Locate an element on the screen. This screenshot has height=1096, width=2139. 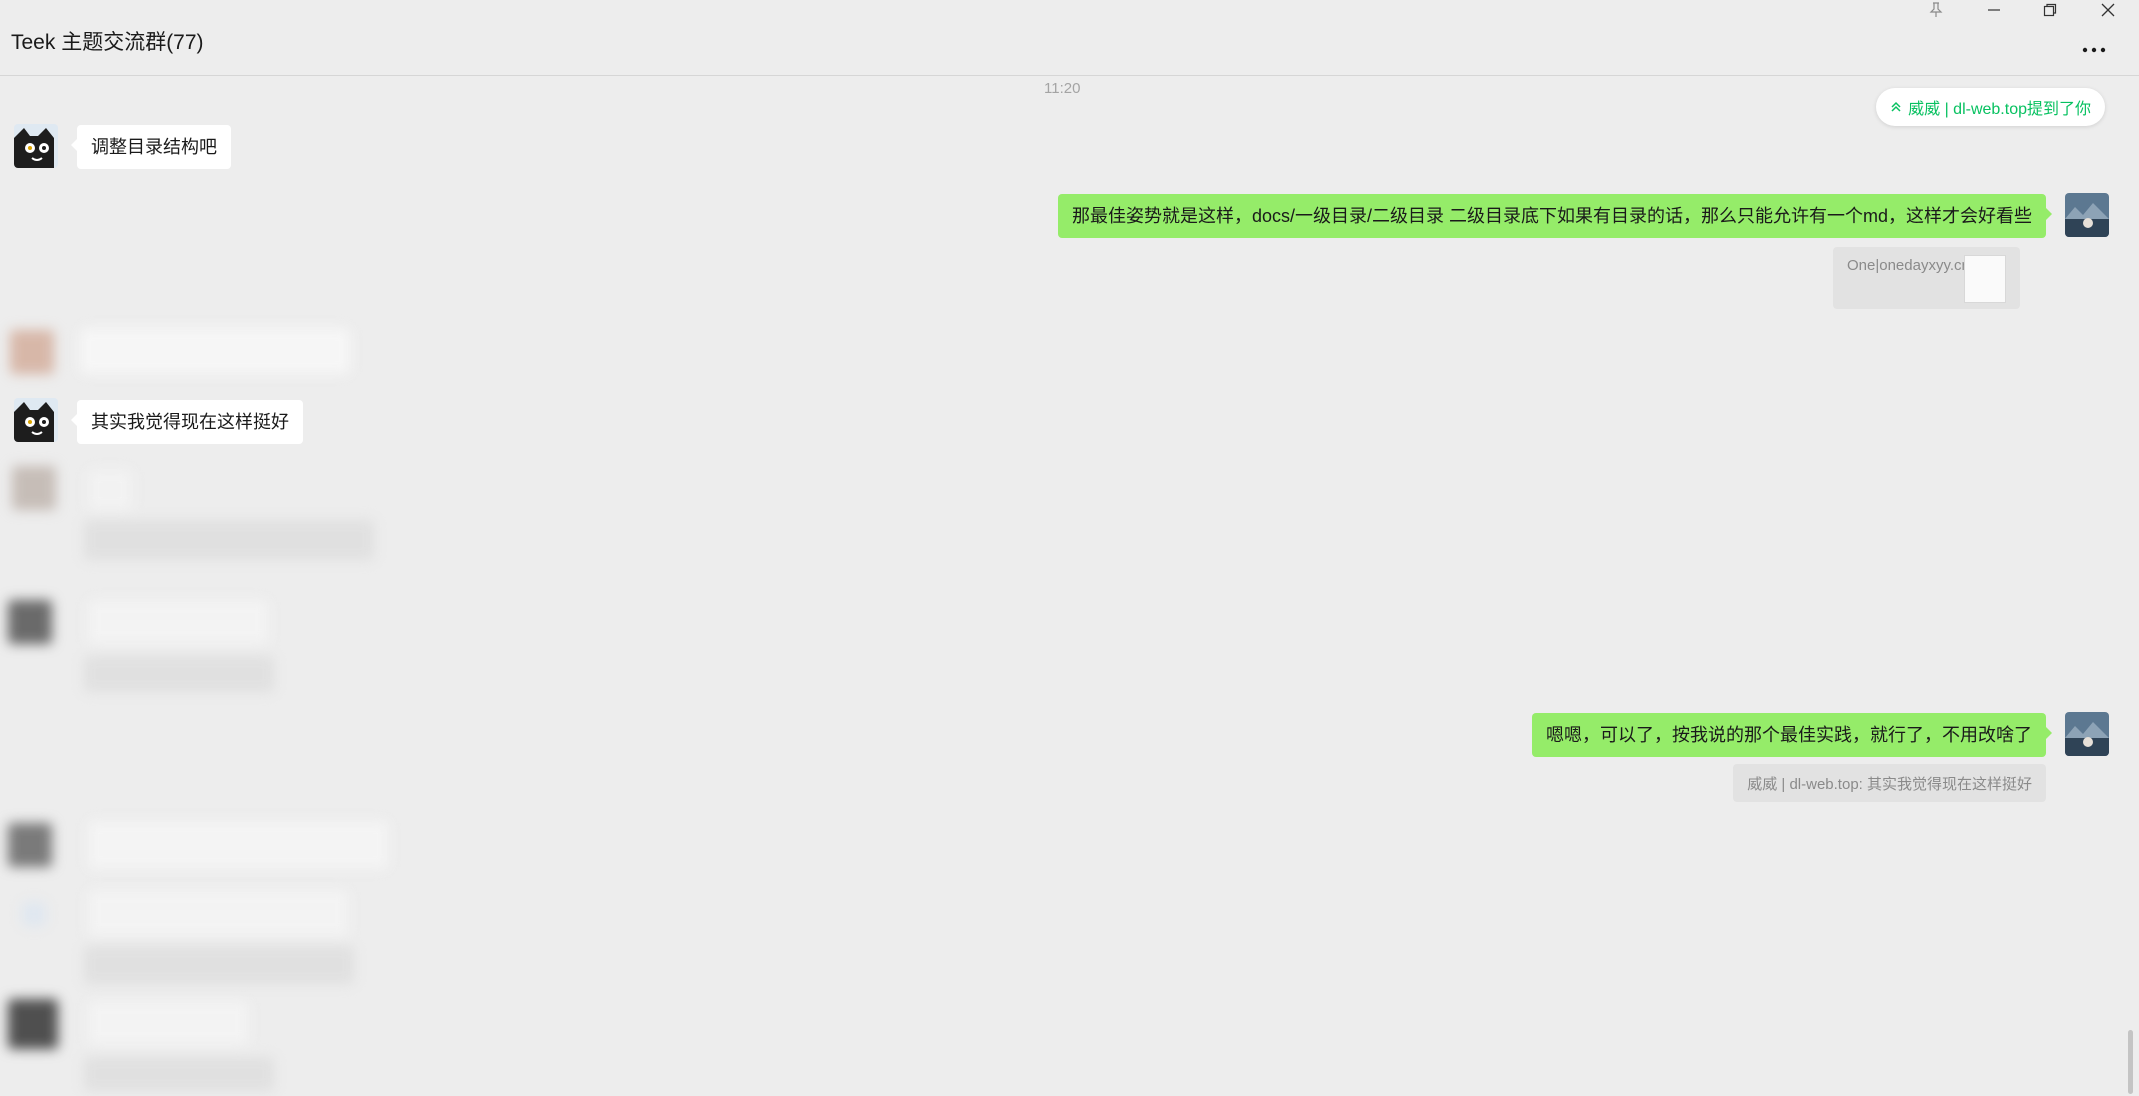
quoted-message-text: One|onedayxyy.cn: is located at coordinates (1911, 265).